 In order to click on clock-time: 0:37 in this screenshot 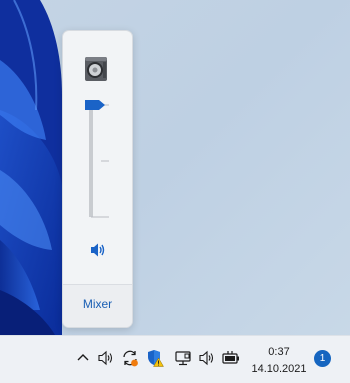, I will do `click(279, 352)`.